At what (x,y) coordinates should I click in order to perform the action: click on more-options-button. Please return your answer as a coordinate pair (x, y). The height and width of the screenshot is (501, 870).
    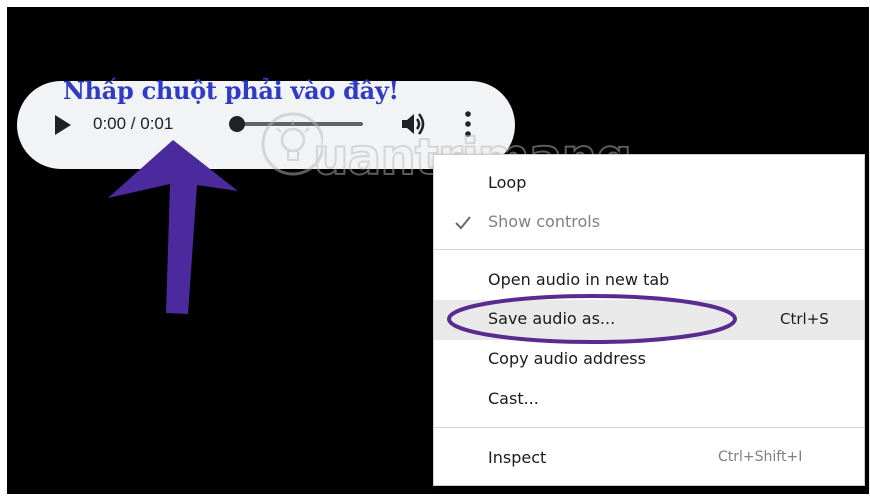
    Looking at the image, I should click on (468, 124).